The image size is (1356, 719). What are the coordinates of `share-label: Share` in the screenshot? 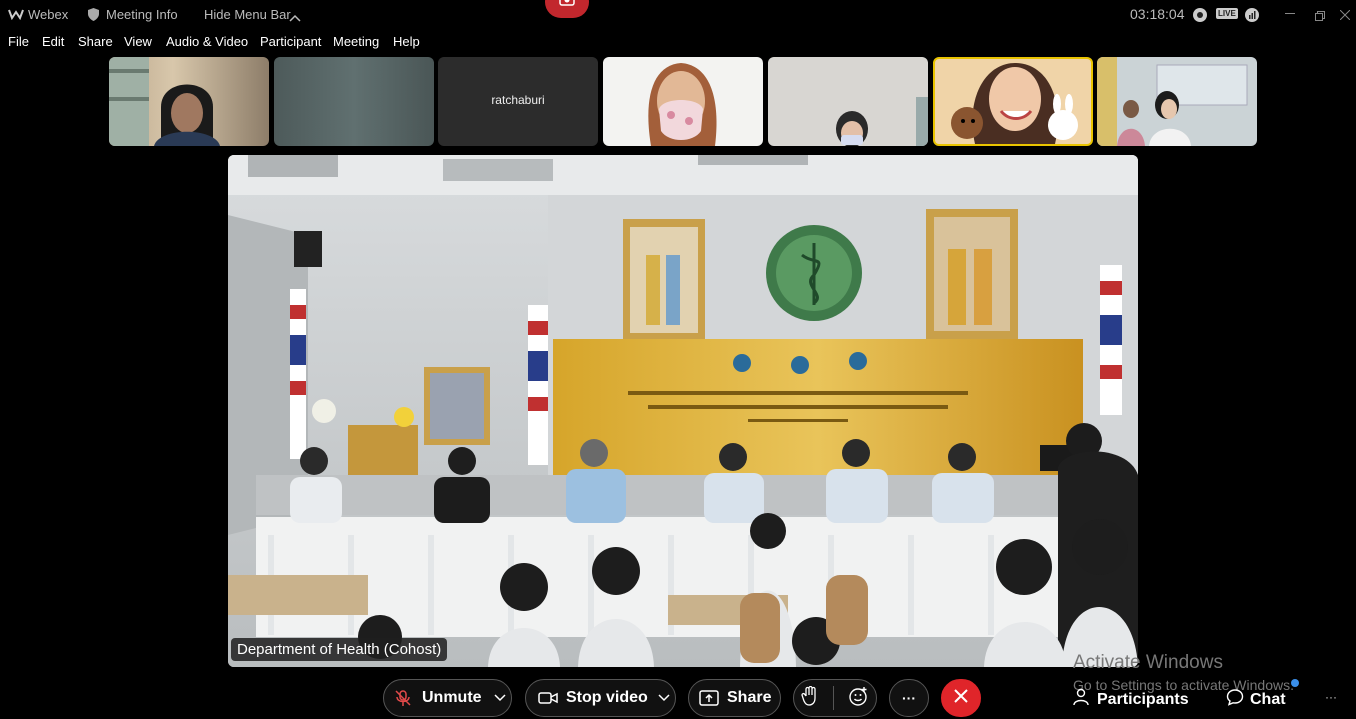 It's located at (749, 697).